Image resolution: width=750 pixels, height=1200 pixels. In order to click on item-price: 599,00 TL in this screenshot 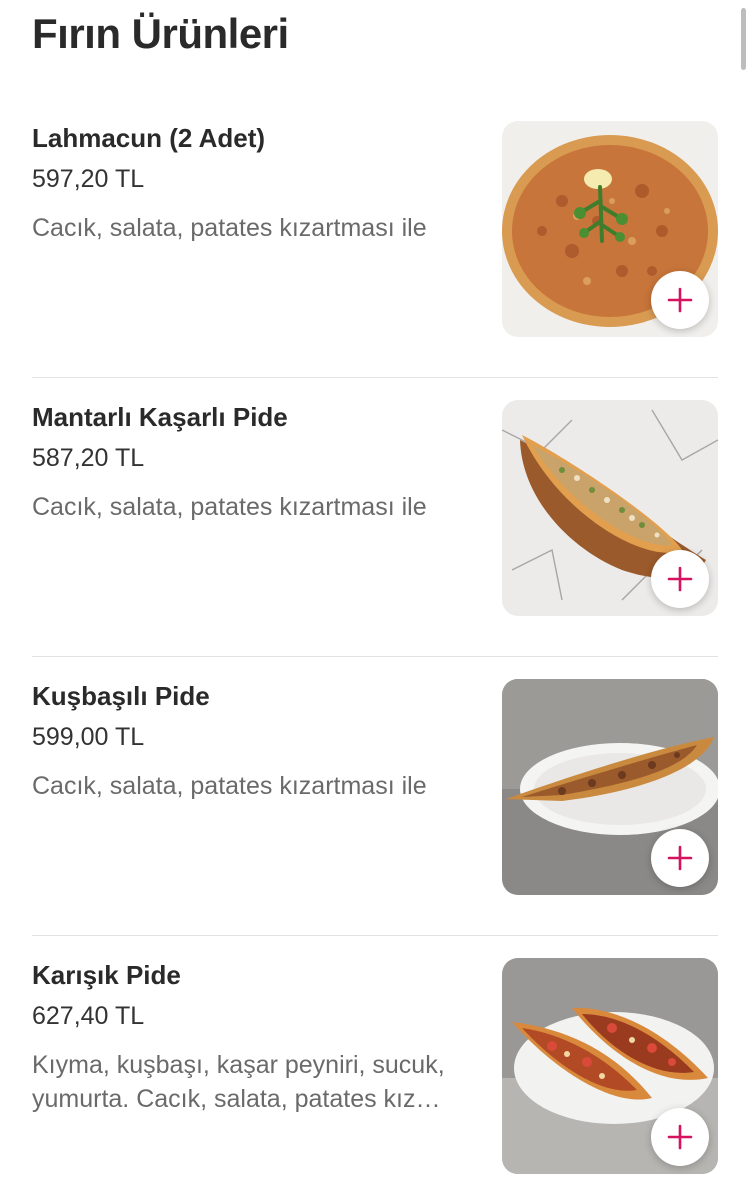, I will do `click(88, 737)`.